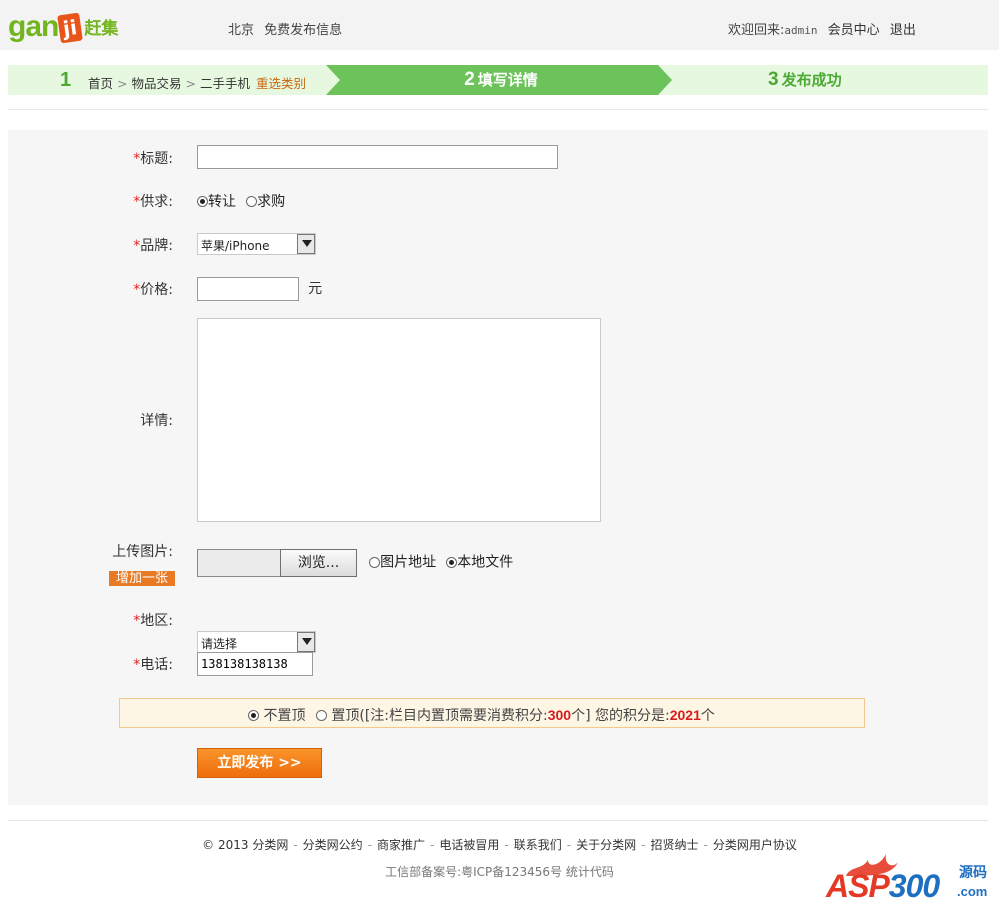 This screenshot has width=999, height=906. Describe the element at coordinates (66, 80) in the screenshot. I see `step-1-number: 1` at that location.